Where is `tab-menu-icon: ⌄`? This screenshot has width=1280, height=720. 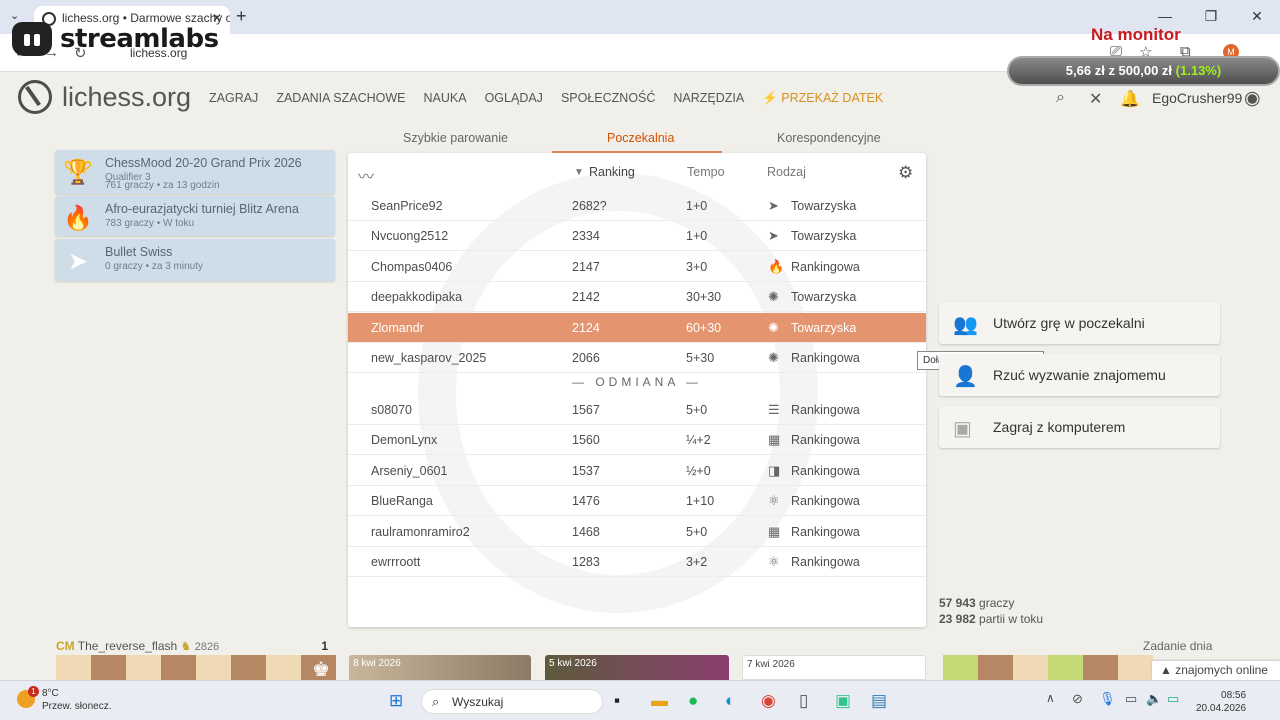
tab-menu-icon: ⌄ is located at coordinates (14, 15).